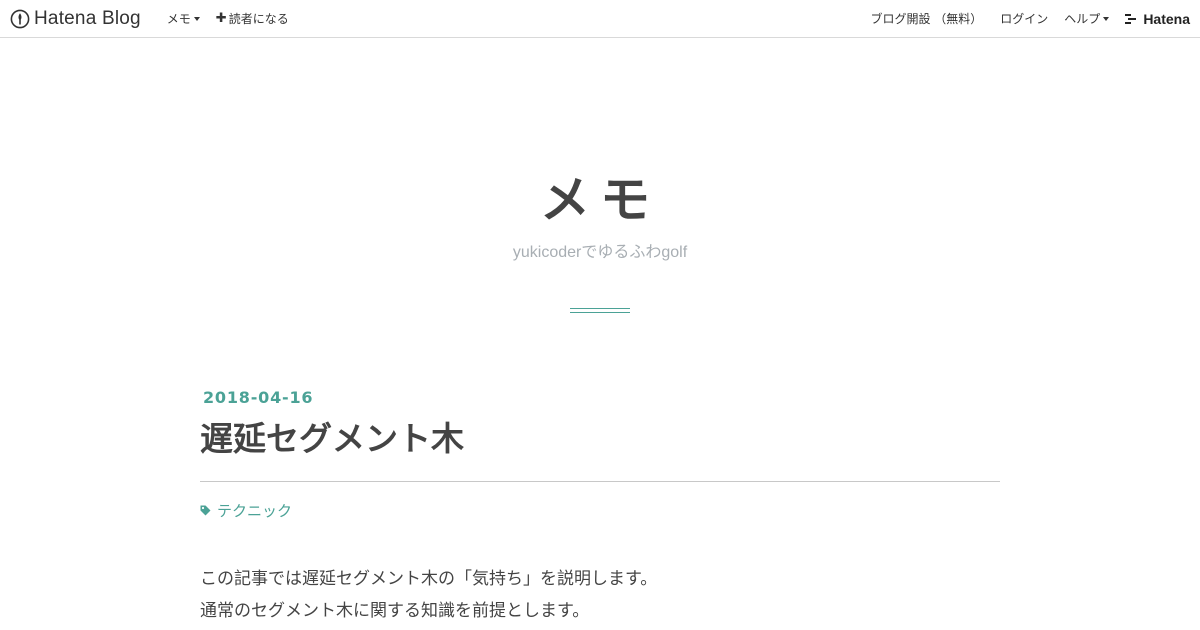  I want to click on signup-link: ブログ開設 （無料）, so click(926, 18).